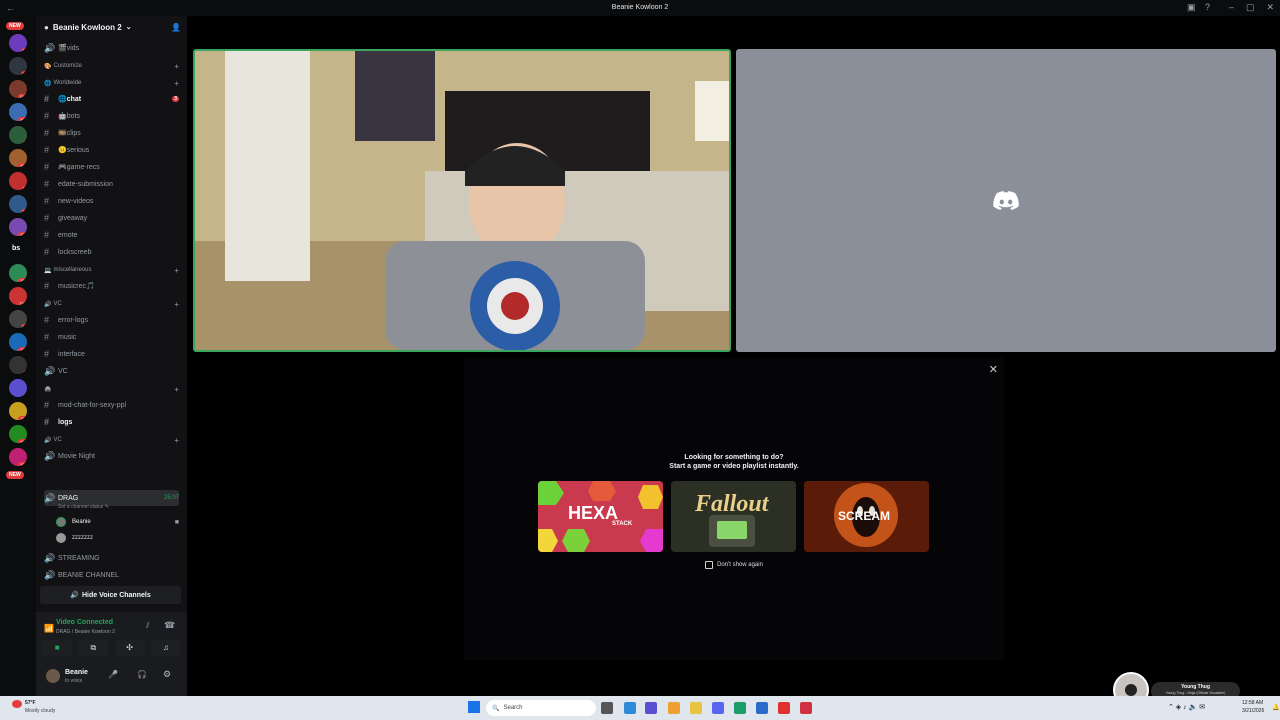 The width and height of the screenshot is (1280, 720). I want to click on game-card-hexa-stack: HEXA STACK, so click(600, 516).